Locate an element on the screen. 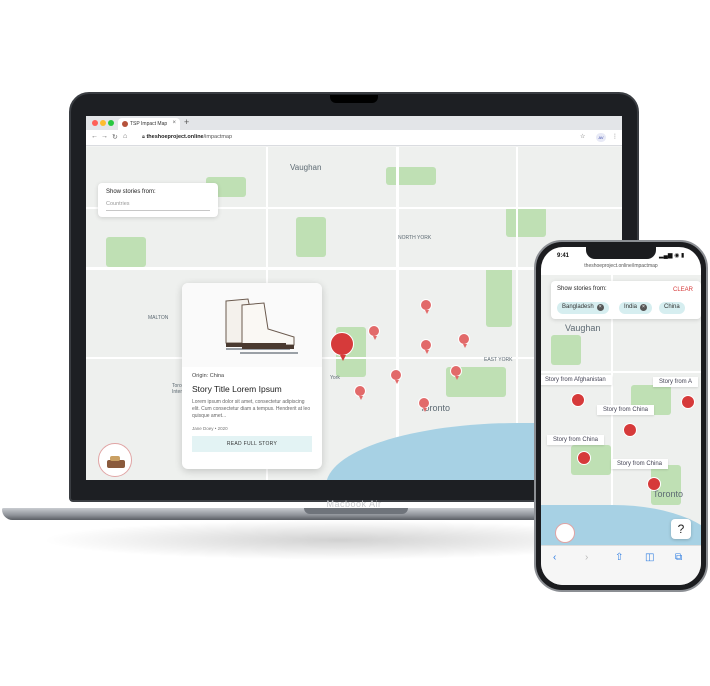  back-icon: ← is located at coordinates (94, 136).